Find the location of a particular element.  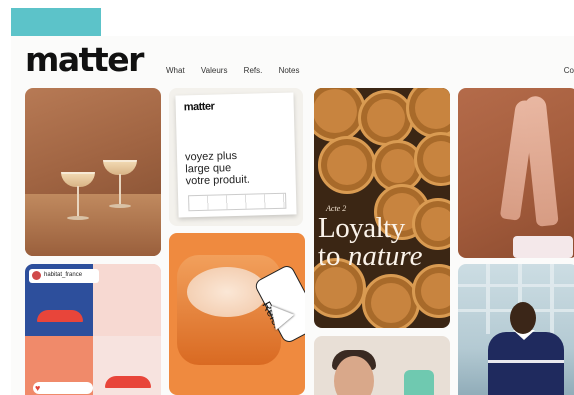

hand-right is located at coordinates (541, 161).